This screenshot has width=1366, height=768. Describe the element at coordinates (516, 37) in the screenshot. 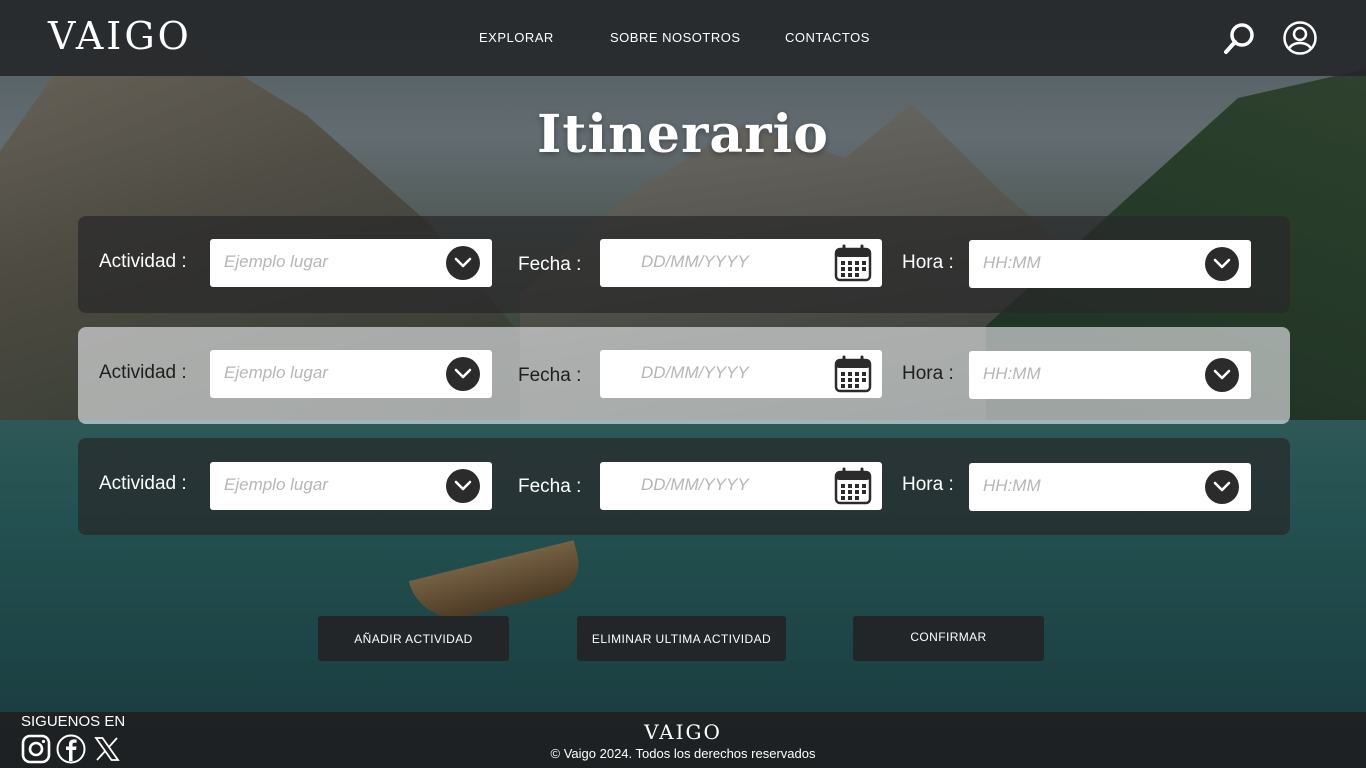

I see `nav-explorar: EXPLORAR` at that location.